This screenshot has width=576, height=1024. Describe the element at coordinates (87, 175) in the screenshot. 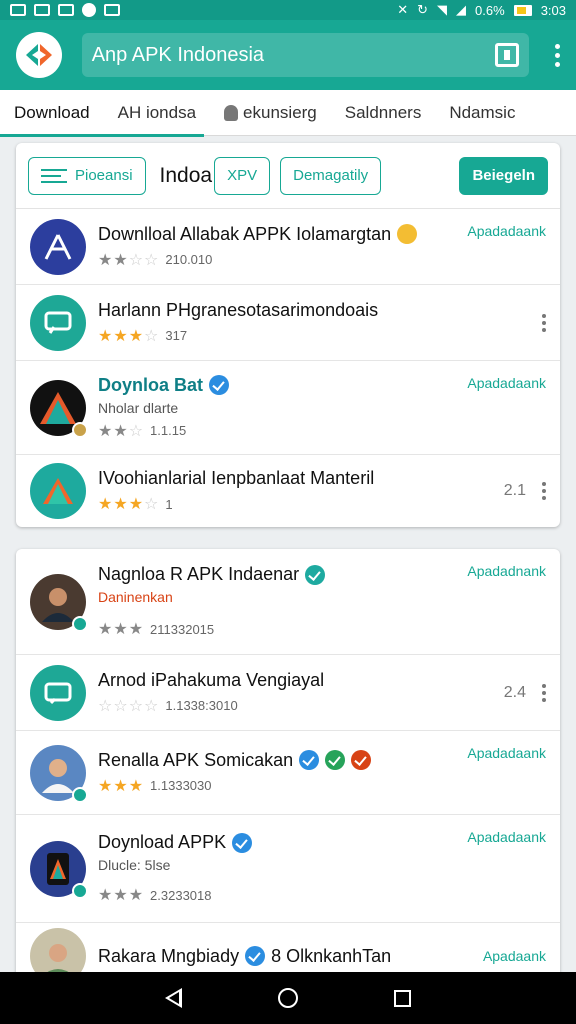

I see `filter-chip-pioeansi: Pioeansi` at that location.